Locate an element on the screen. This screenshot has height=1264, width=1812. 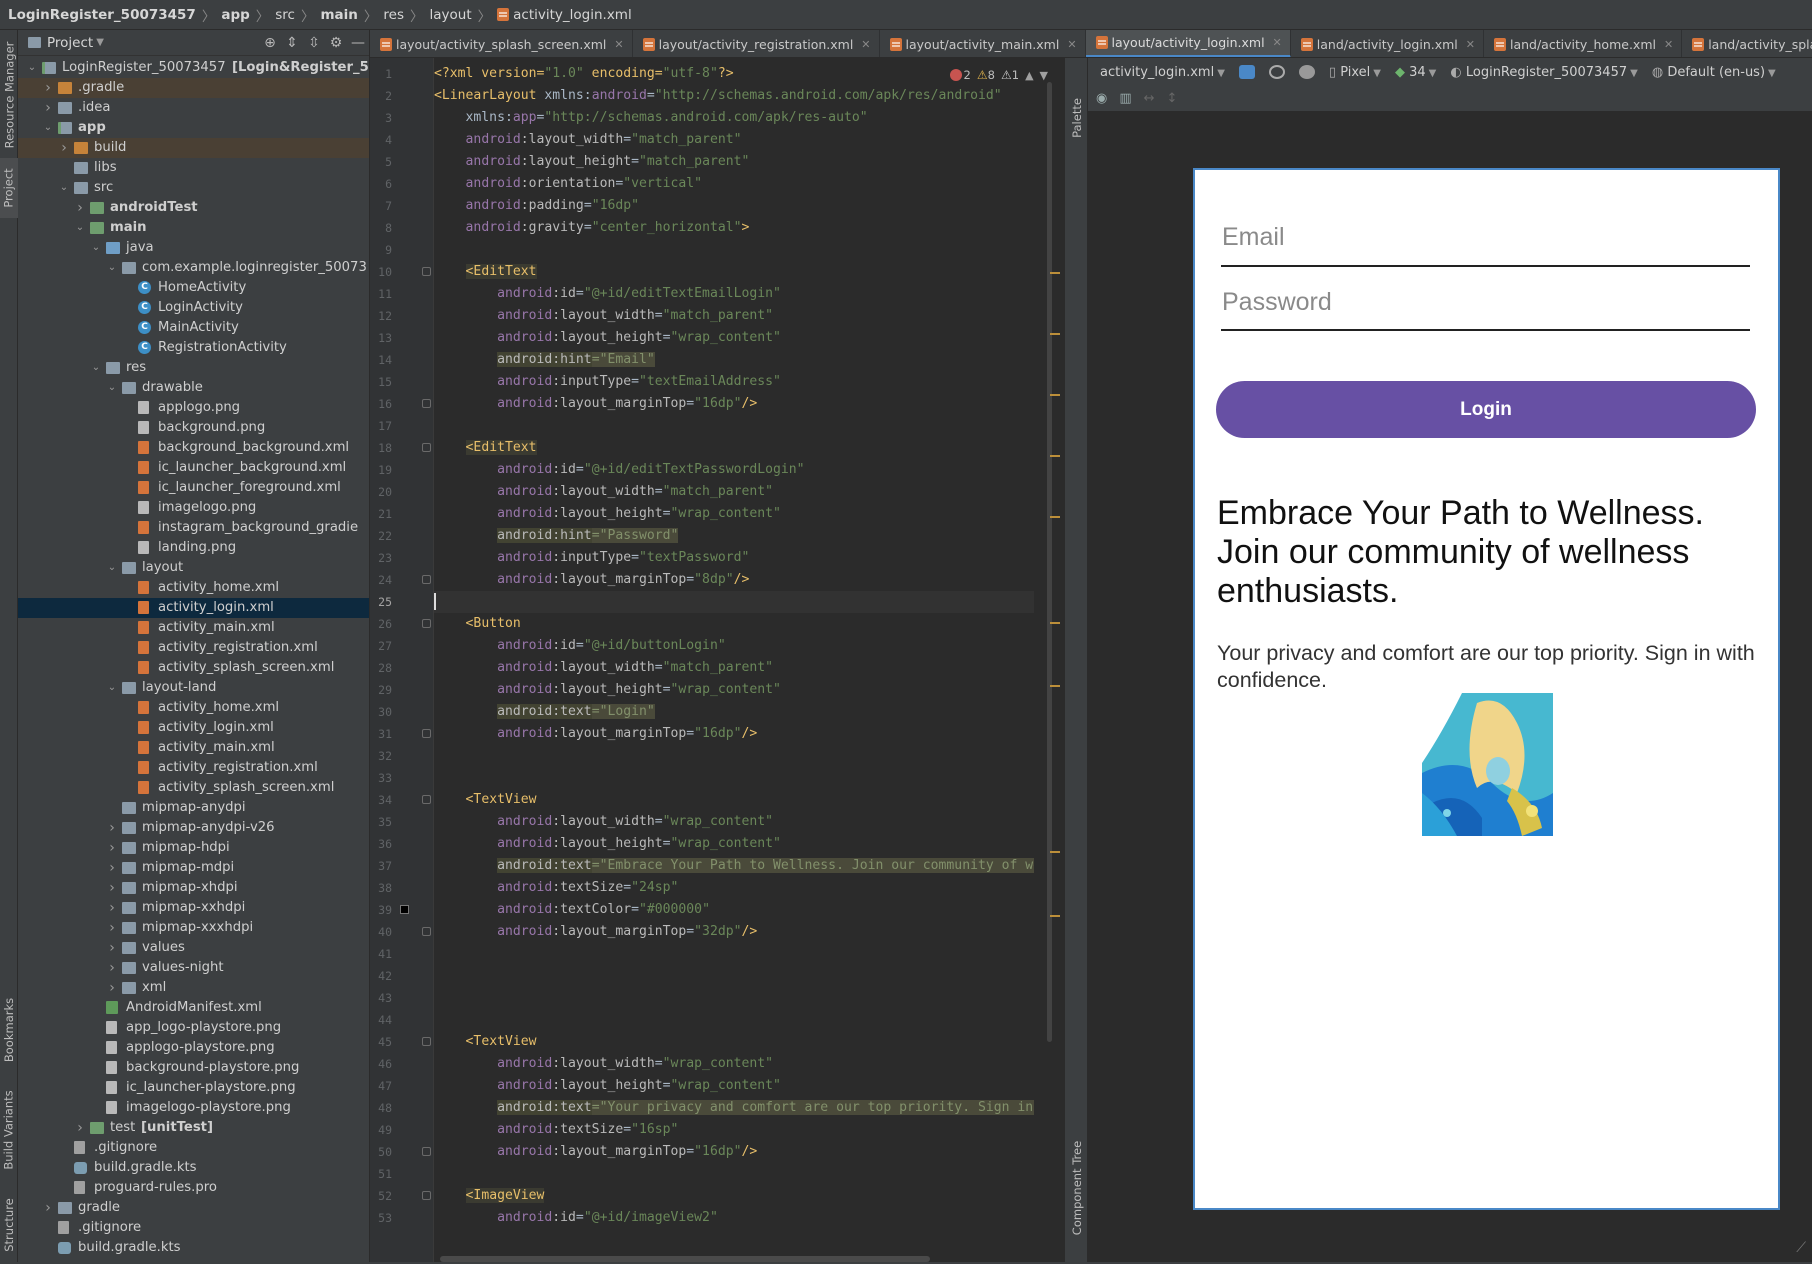
code-line: <EditText is located at coordinates (485, 448).